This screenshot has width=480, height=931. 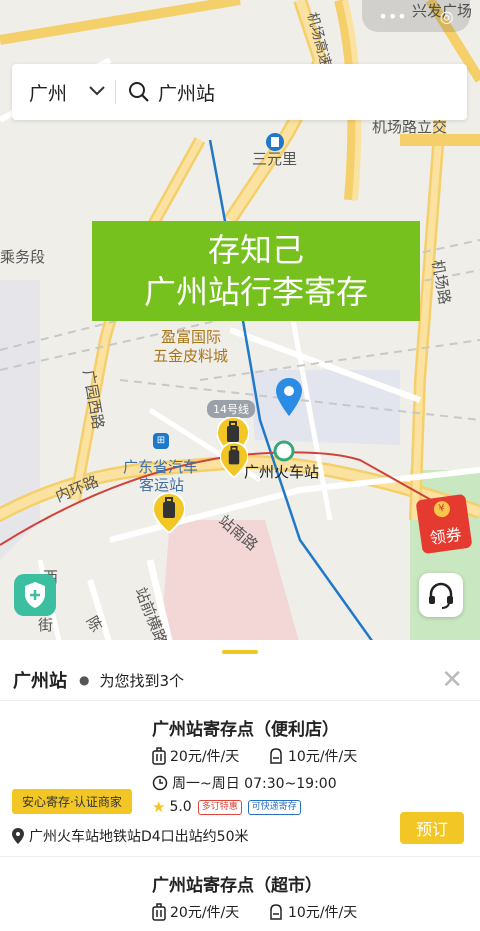 I want to click on address: 广州火车站地铁站D4口出站约50米, so click(x=139, y=837).